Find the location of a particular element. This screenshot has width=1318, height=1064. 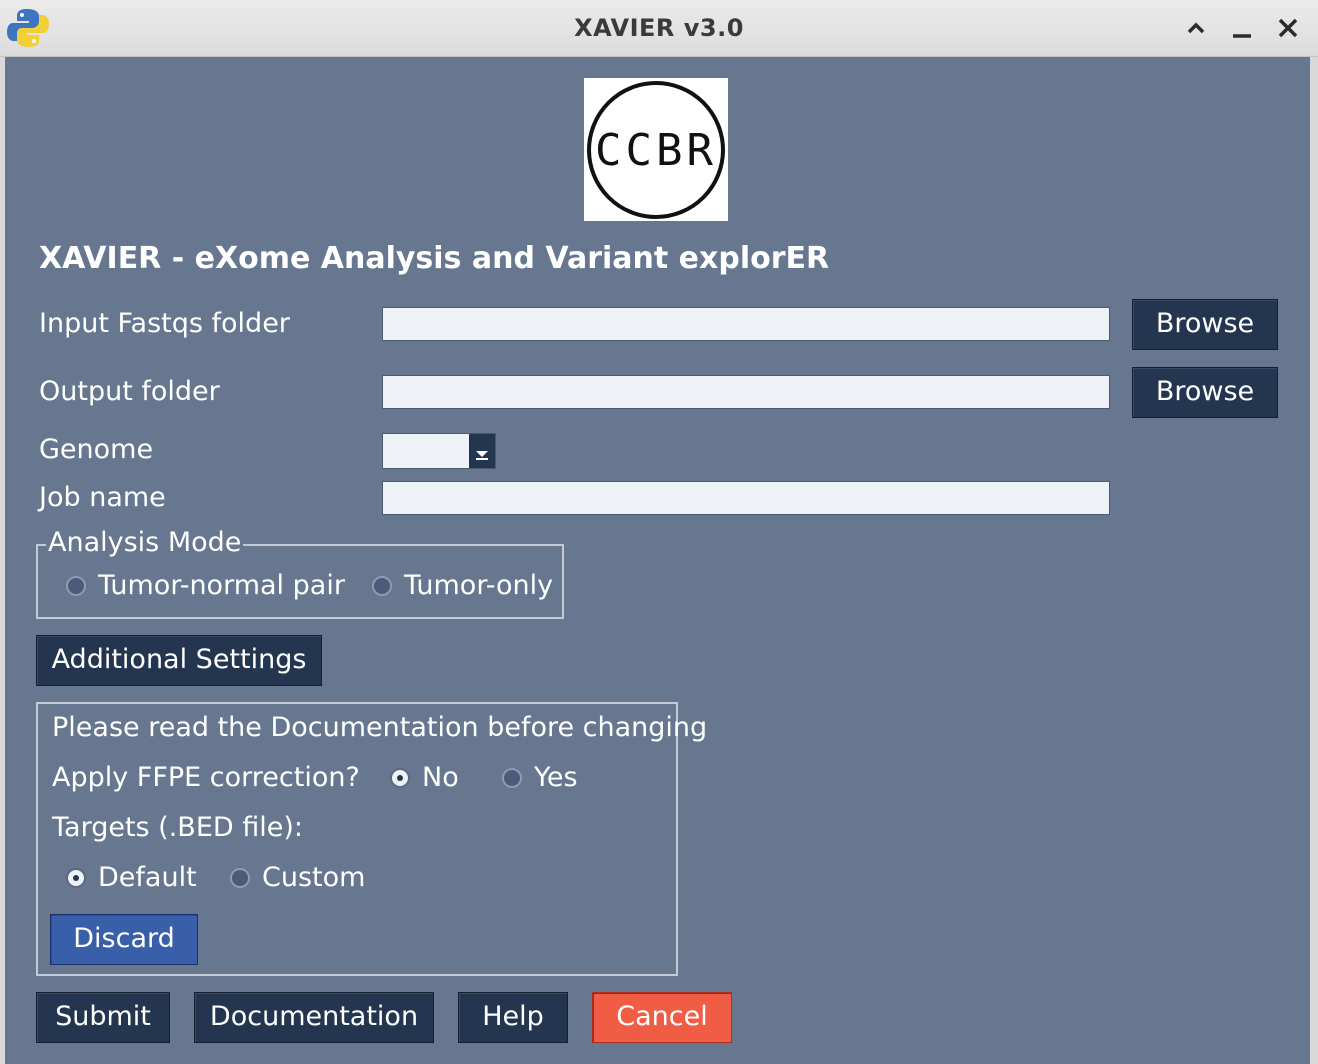

targets-label: Targets (.BED file): is located at coordinates (178, 827).